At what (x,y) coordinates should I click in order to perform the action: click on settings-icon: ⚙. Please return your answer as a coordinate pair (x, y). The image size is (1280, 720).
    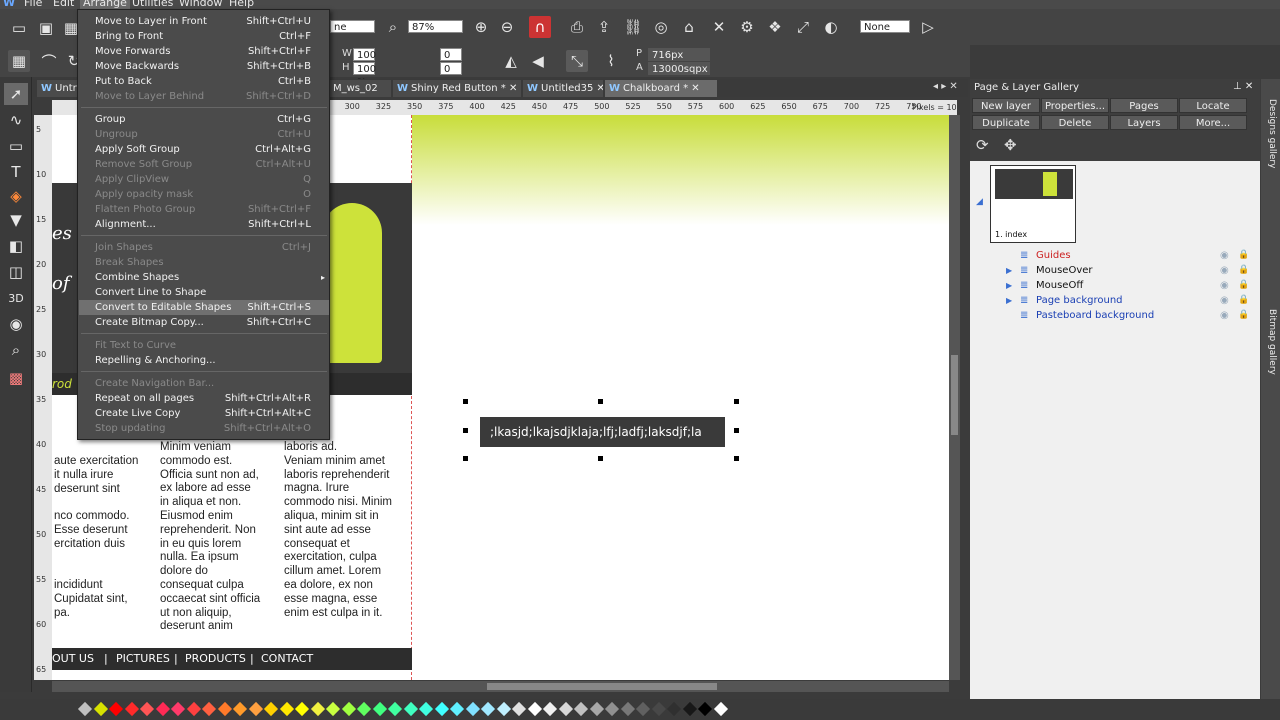
    Looking at the image, I should click on (747, 27).